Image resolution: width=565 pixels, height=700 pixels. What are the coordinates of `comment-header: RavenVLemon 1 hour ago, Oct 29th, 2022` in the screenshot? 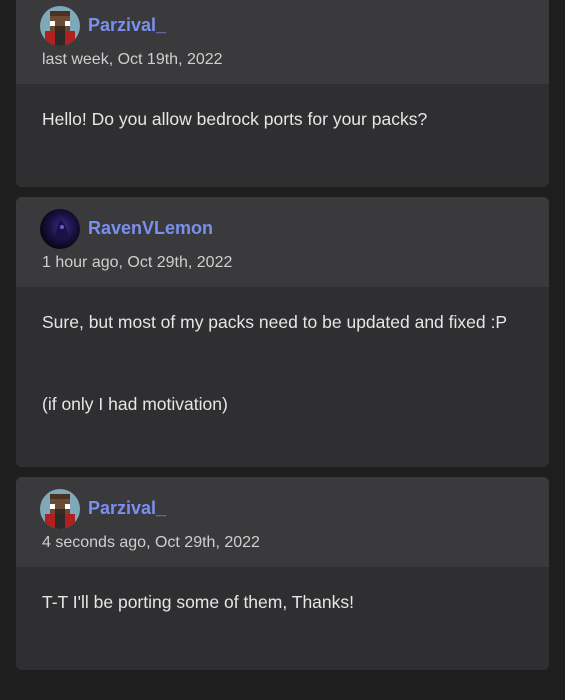 It's located at (282, 242).